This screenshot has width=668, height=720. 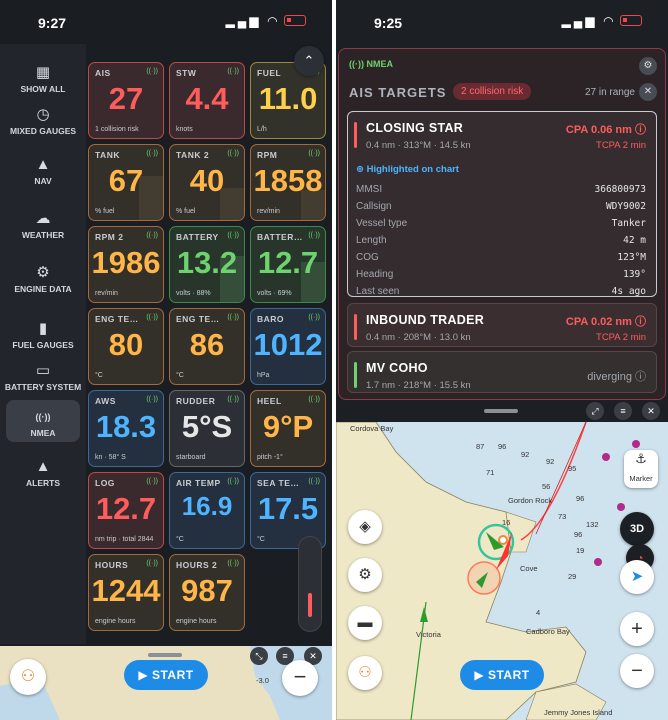 I want to click on target-name: MV COHO, so click(x=397, y=368).